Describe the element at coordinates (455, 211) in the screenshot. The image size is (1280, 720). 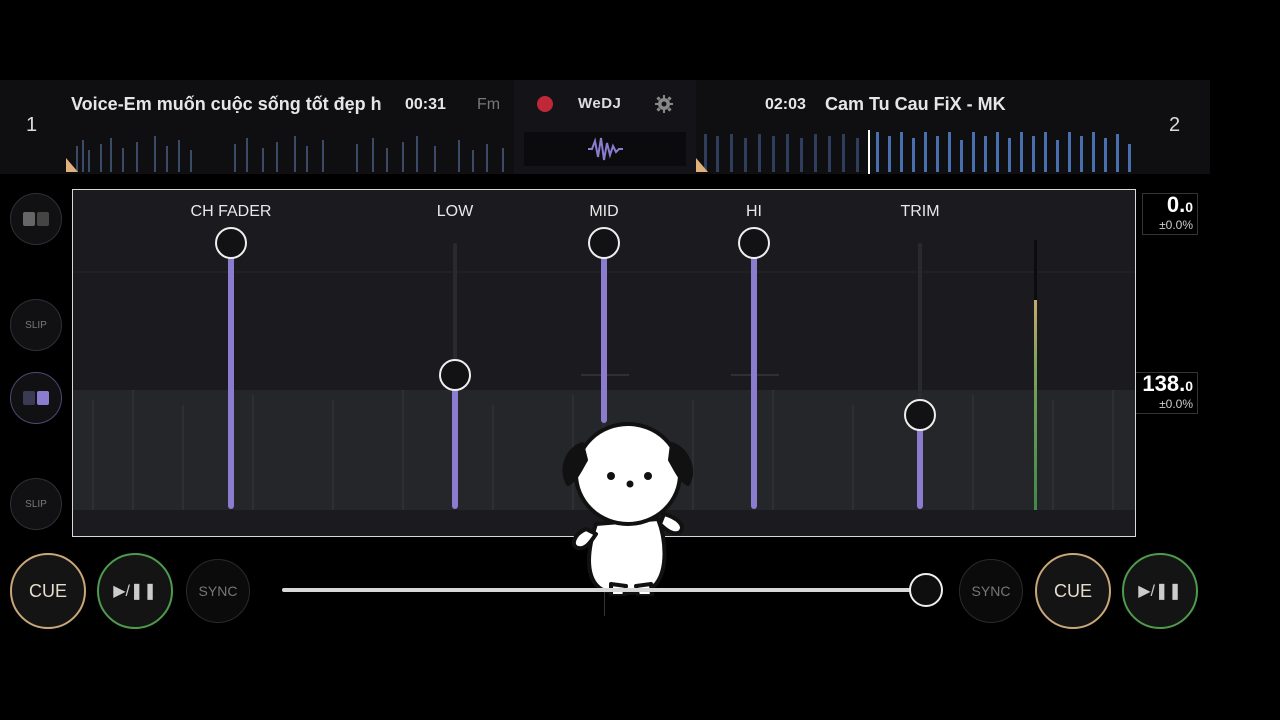
I see `low-eq-label: LOW` at that location.